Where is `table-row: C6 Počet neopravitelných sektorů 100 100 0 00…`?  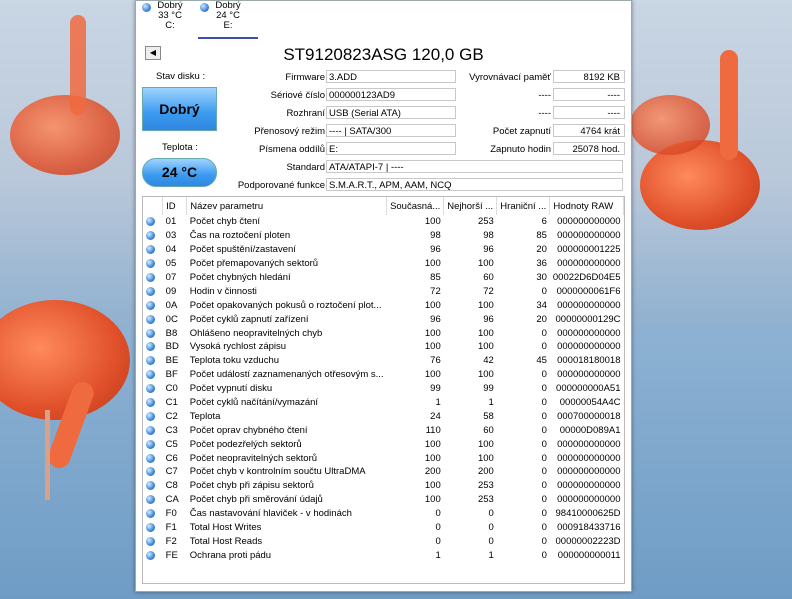 table-row: C6 Počet neopravitelných sektorů 100 100 0 00… is located at coordinates (383, 458).